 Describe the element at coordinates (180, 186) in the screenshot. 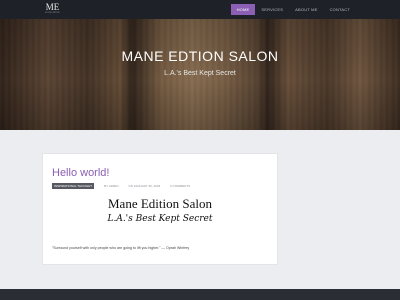

I see `post-comments: 0 COMMENTS` at that location.